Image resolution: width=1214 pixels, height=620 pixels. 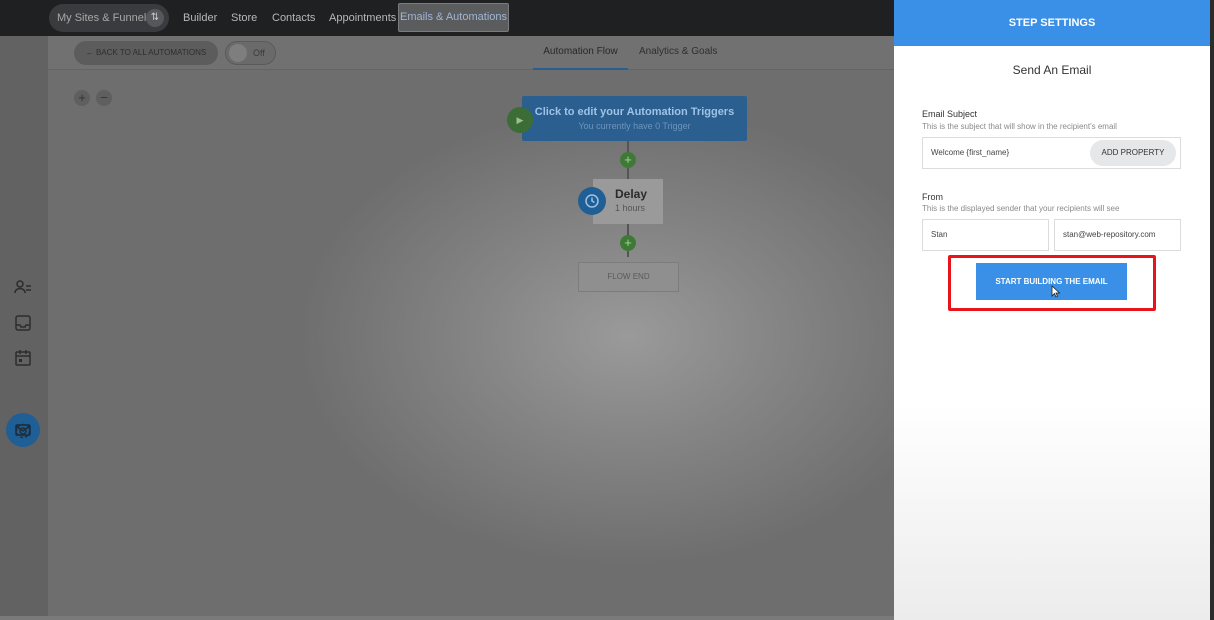 What do you see at coordinates (1052, 70) in the screenshot?
I see `panel-title: Send An Email` at bounding box center [1052, 70].